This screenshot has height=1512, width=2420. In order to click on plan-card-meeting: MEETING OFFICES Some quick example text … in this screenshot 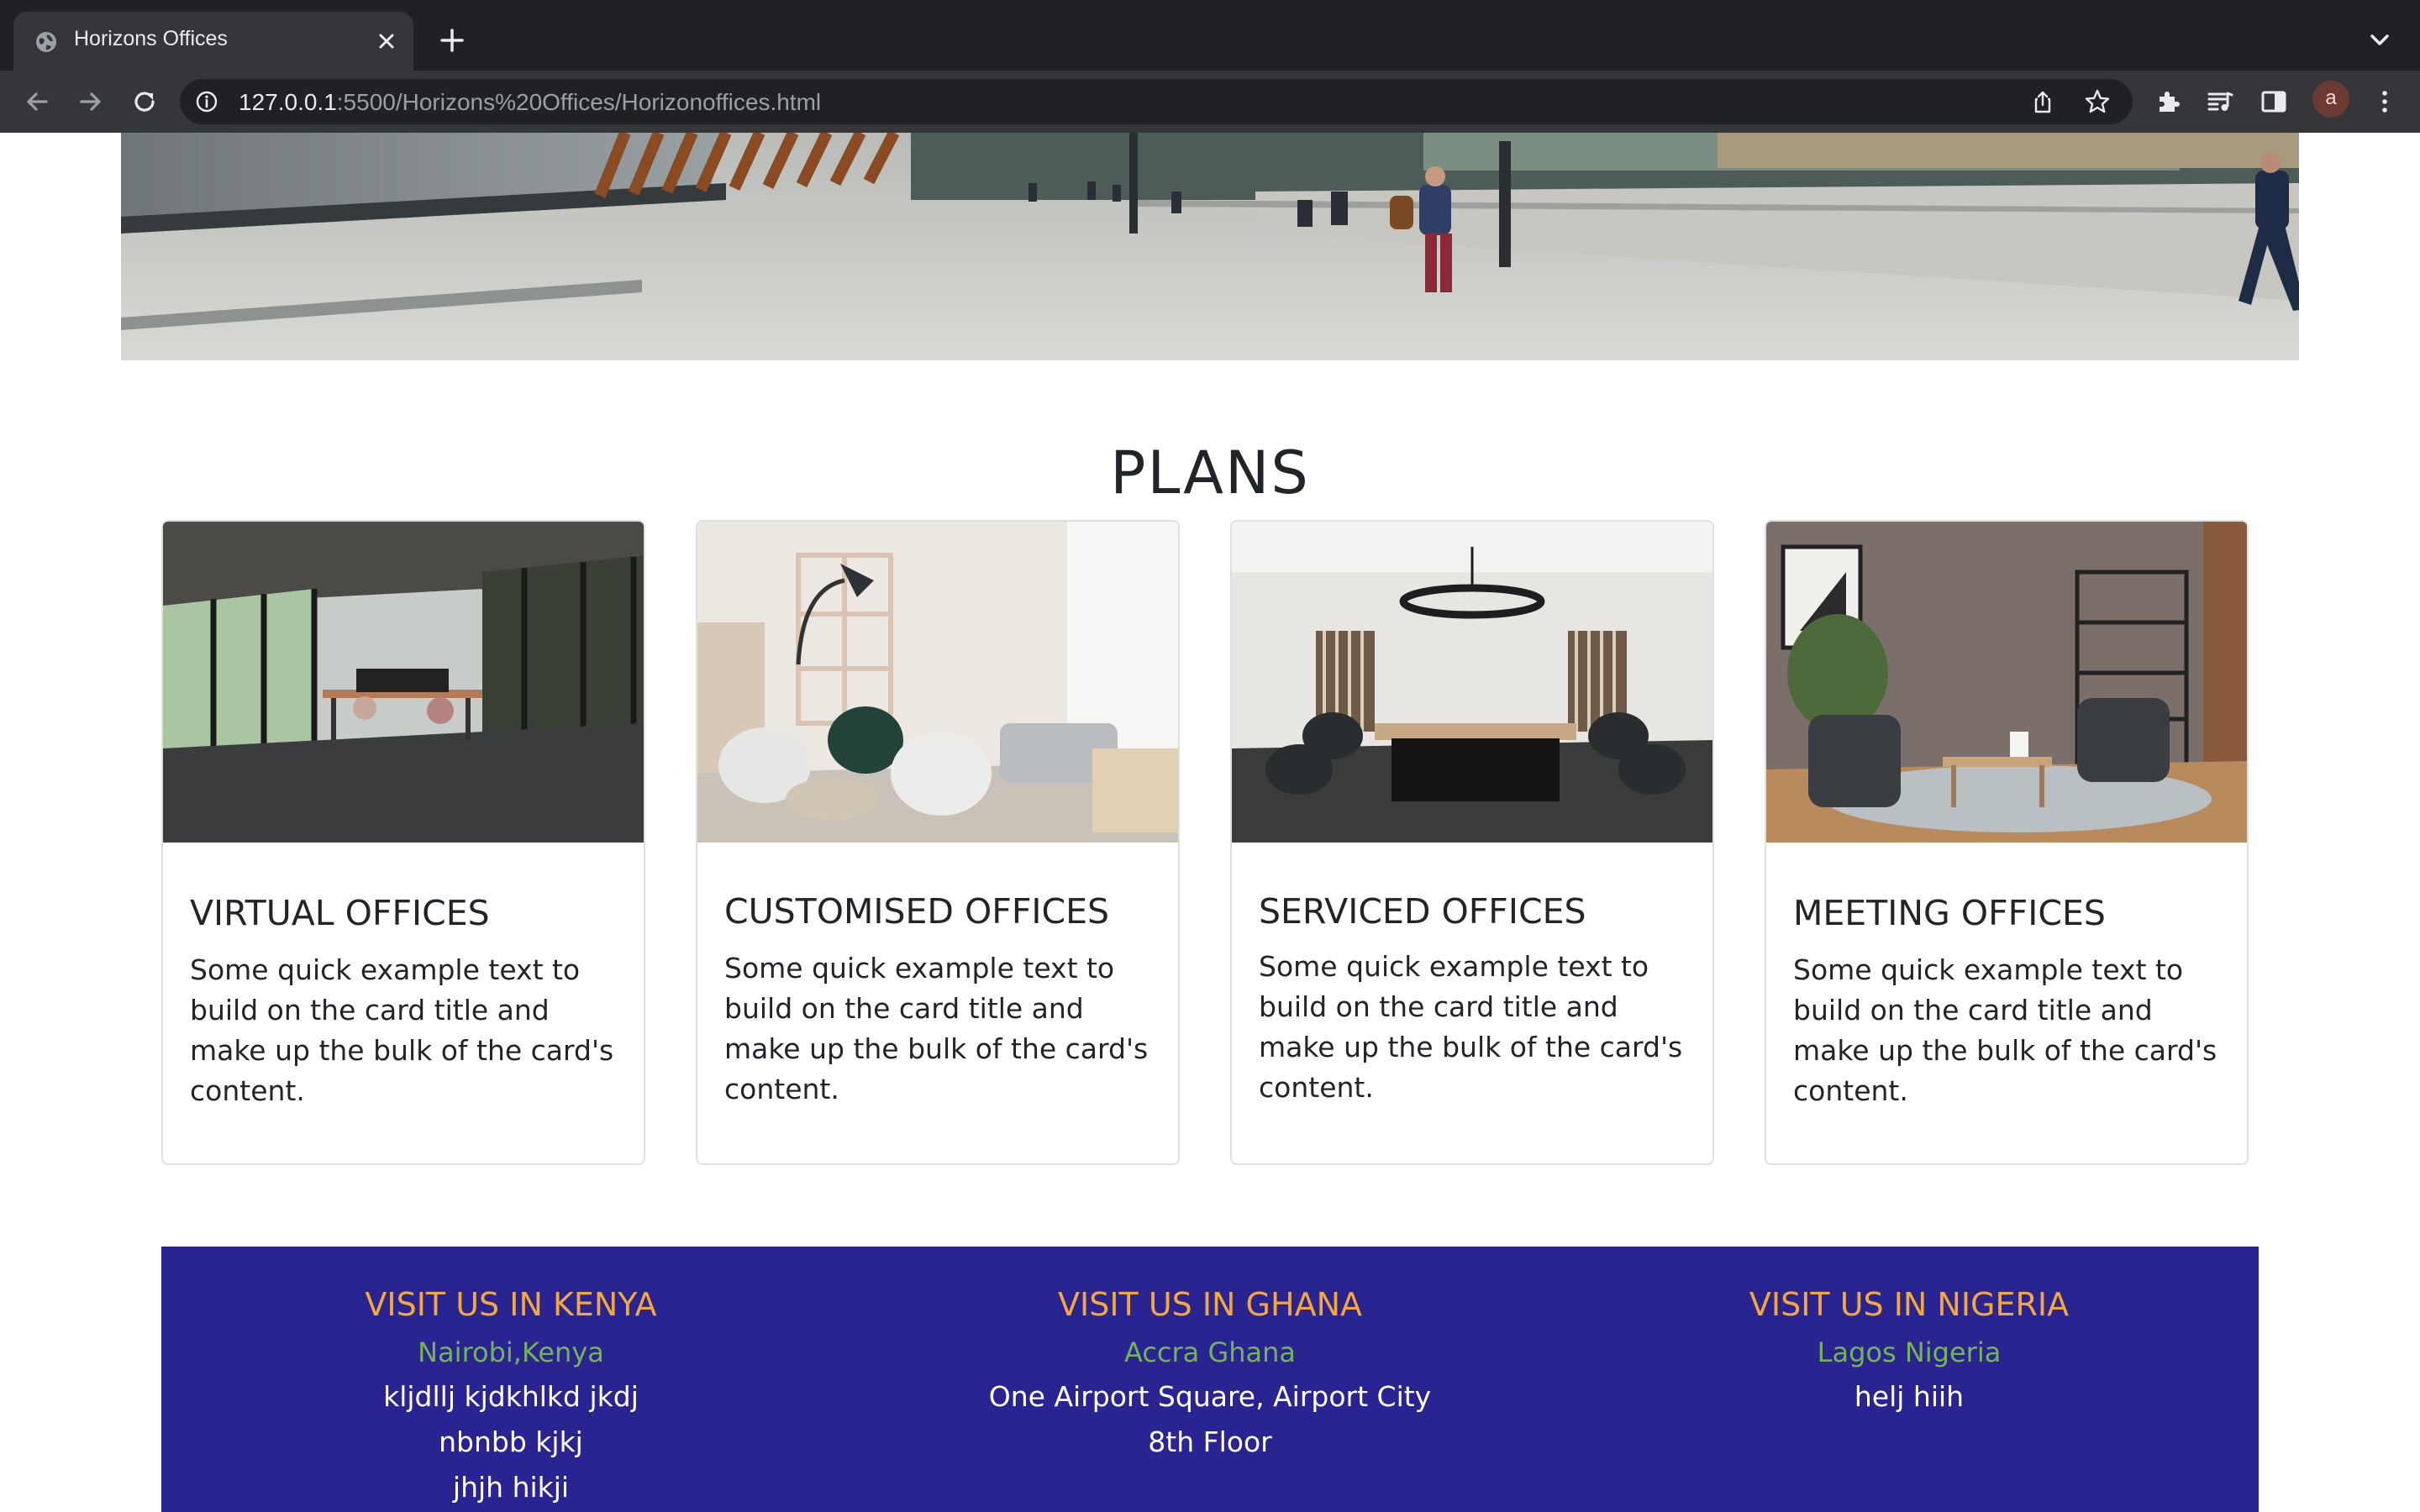, I will do `click(2007, 842)`.